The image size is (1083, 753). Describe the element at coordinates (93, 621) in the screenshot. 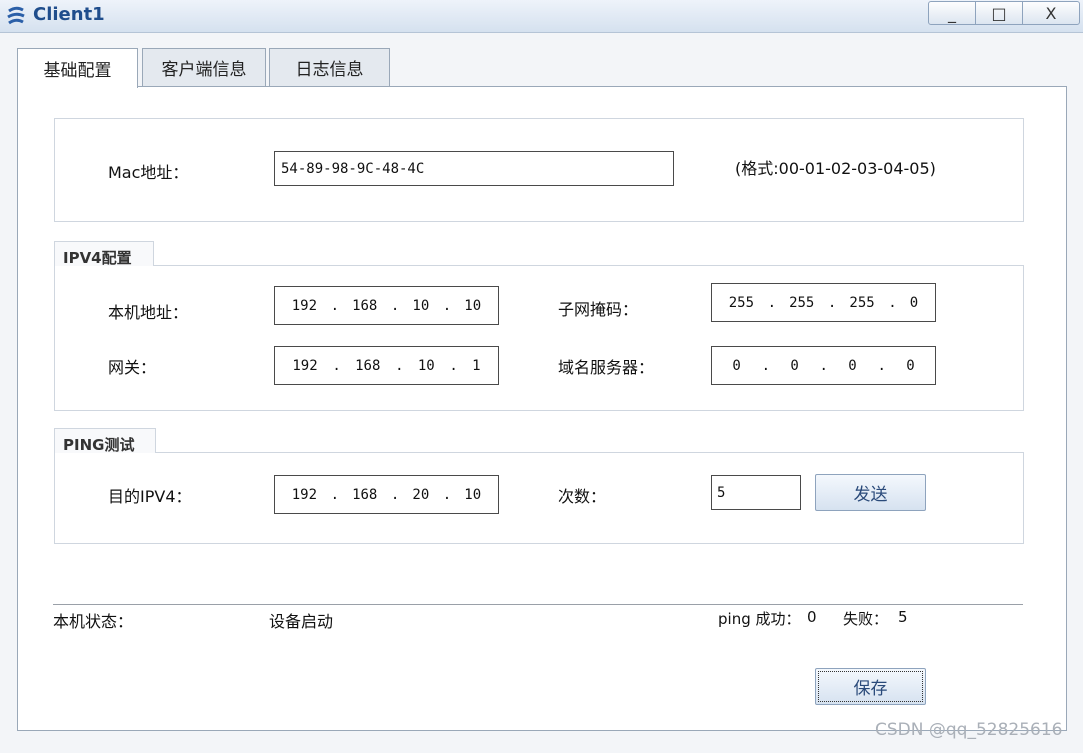

I see `status-label: 本机状态：` at that location.